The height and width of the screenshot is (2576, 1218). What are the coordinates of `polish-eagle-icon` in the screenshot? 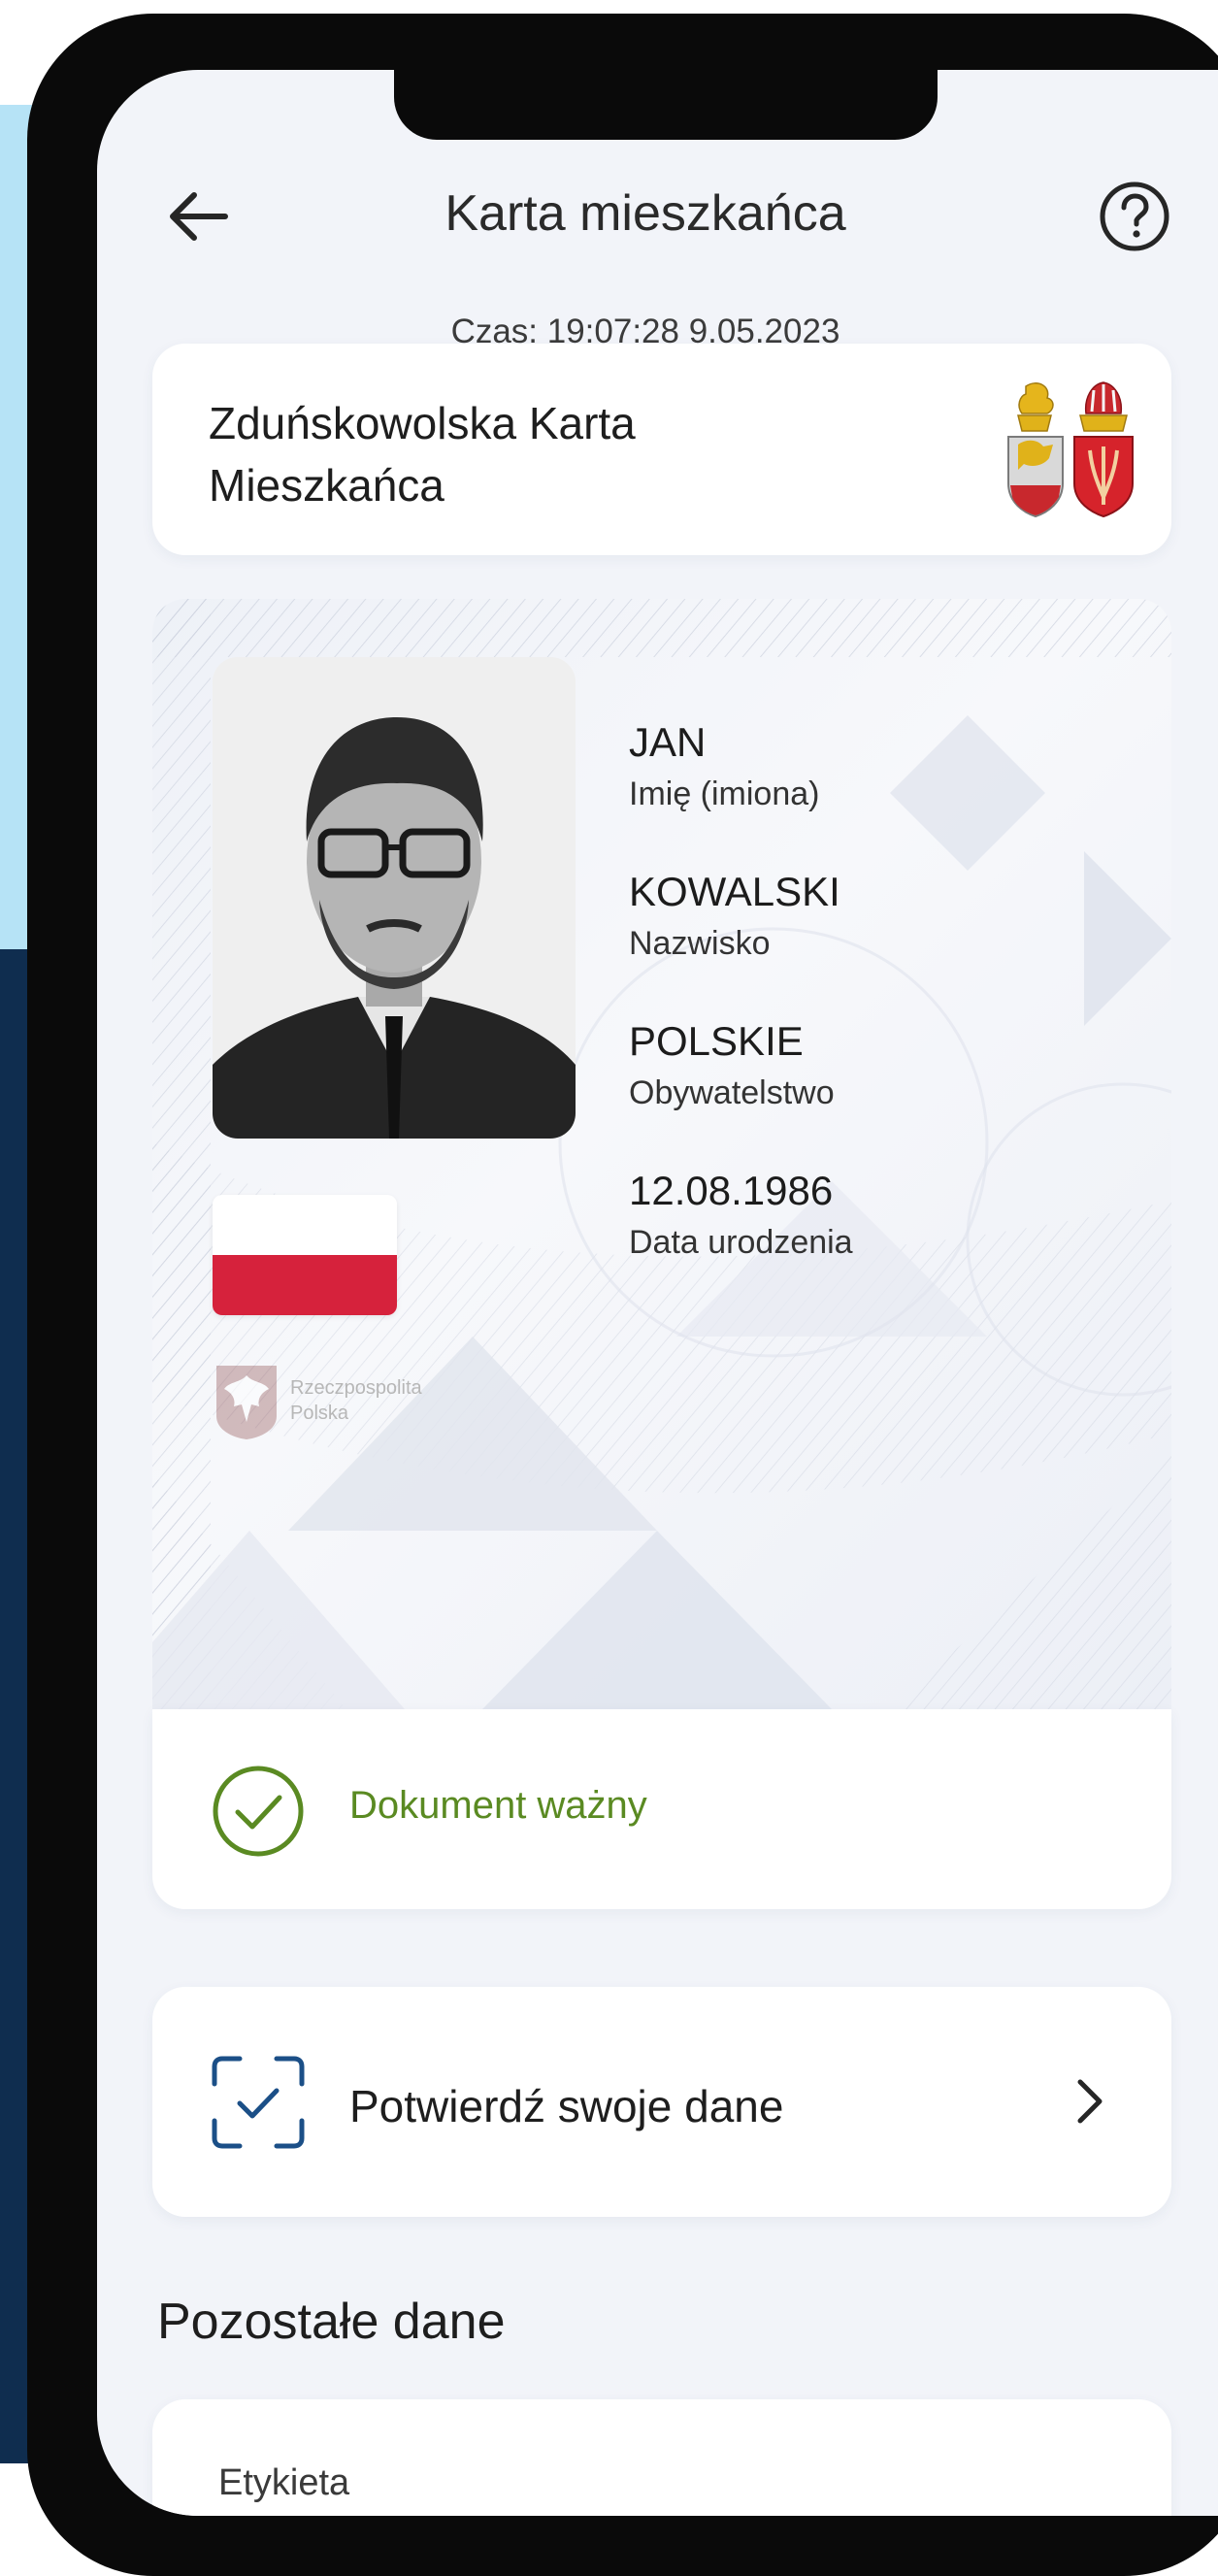 It's located at (246, 1402).